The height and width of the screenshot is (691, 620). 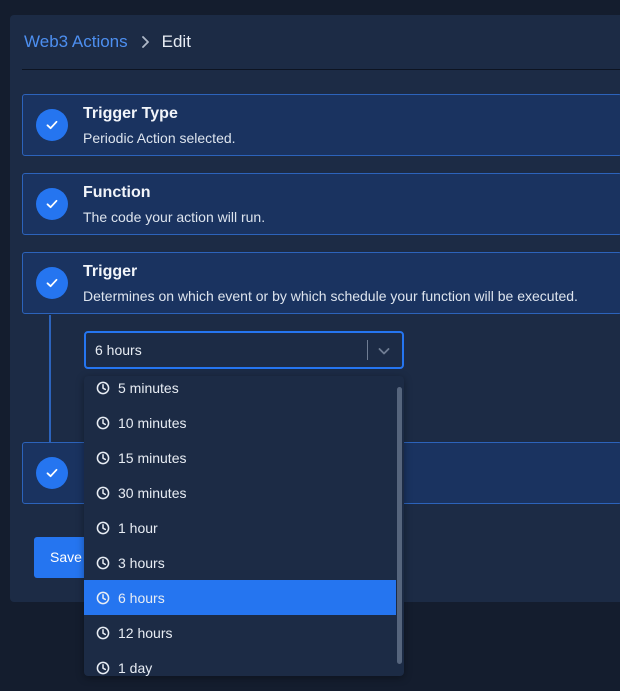 What do you see at coordinates (148, 387) in the screenshot?
I see `dropdown-option-label: 5 minutes` at bounding box center [148, 387].